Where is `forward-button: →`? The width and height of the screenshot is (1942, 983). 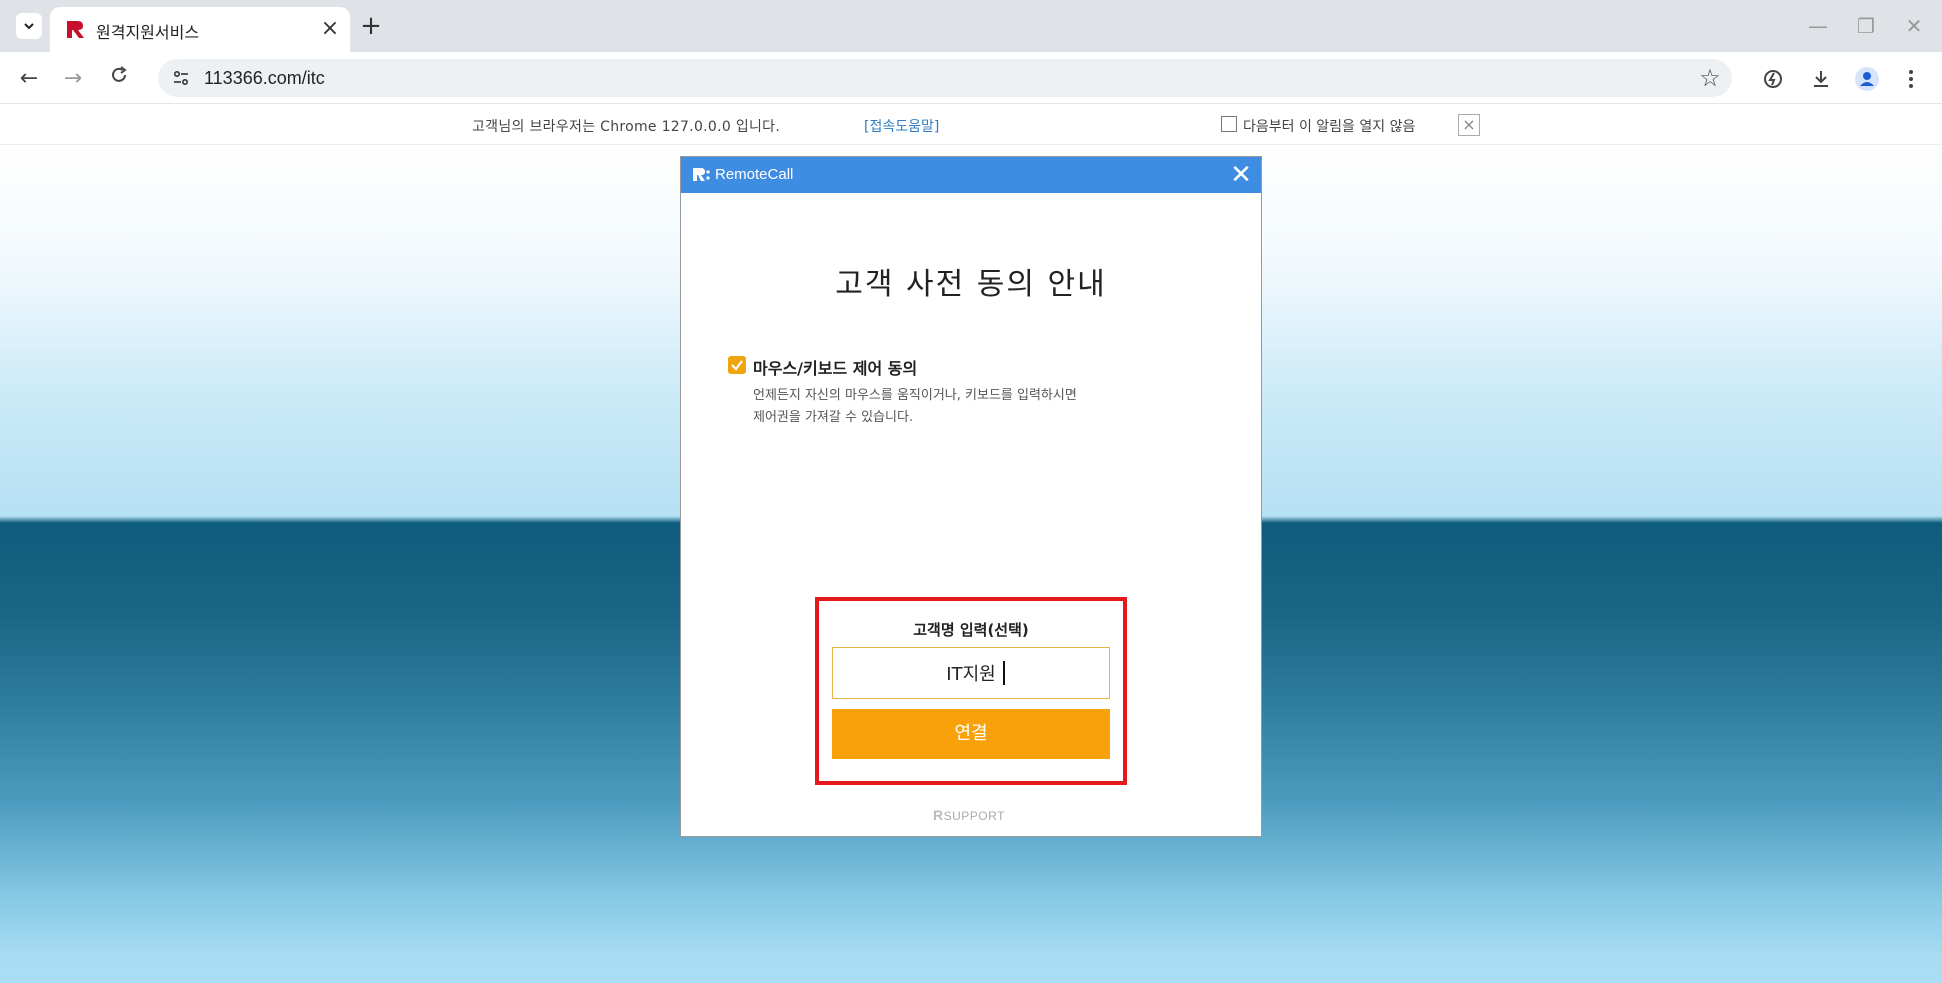 forward-button: → is located at coordinates (73, 79).